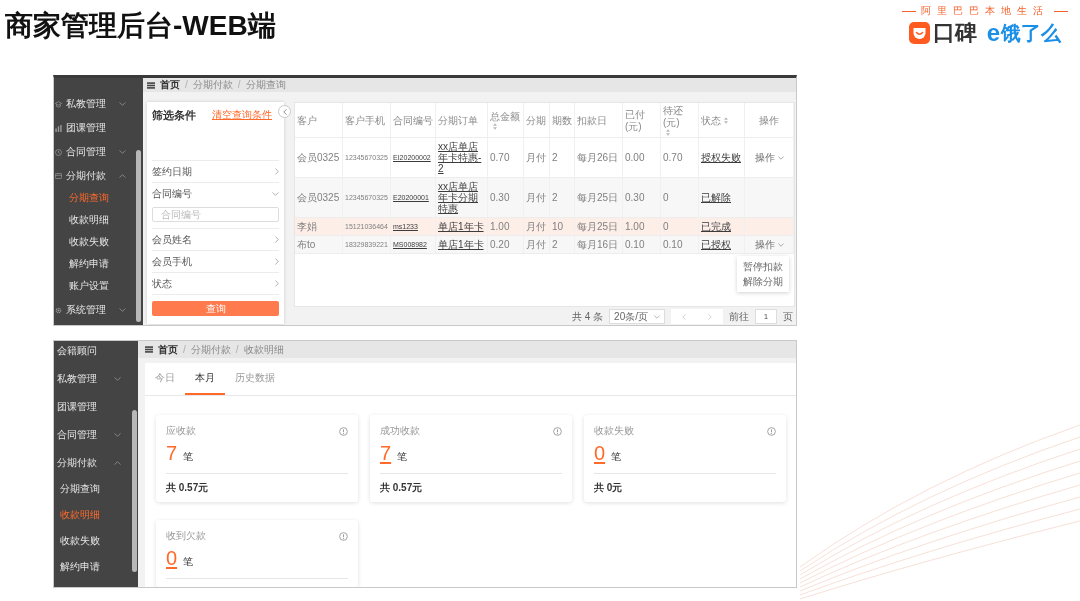 Image resolution: width=1080 pixels, height=601 pixels. What do you see at coordinates (215, 171) in the screenshot?
I see `filter-row: 签约日期` at bounding box center [215, 171].